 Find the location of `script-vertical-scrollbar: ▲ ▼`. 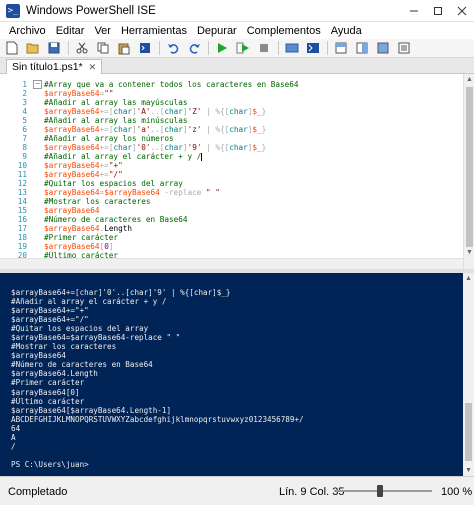

script-vertical-scrollbar: ▲ ▼ is located at coordinates (468, 171).